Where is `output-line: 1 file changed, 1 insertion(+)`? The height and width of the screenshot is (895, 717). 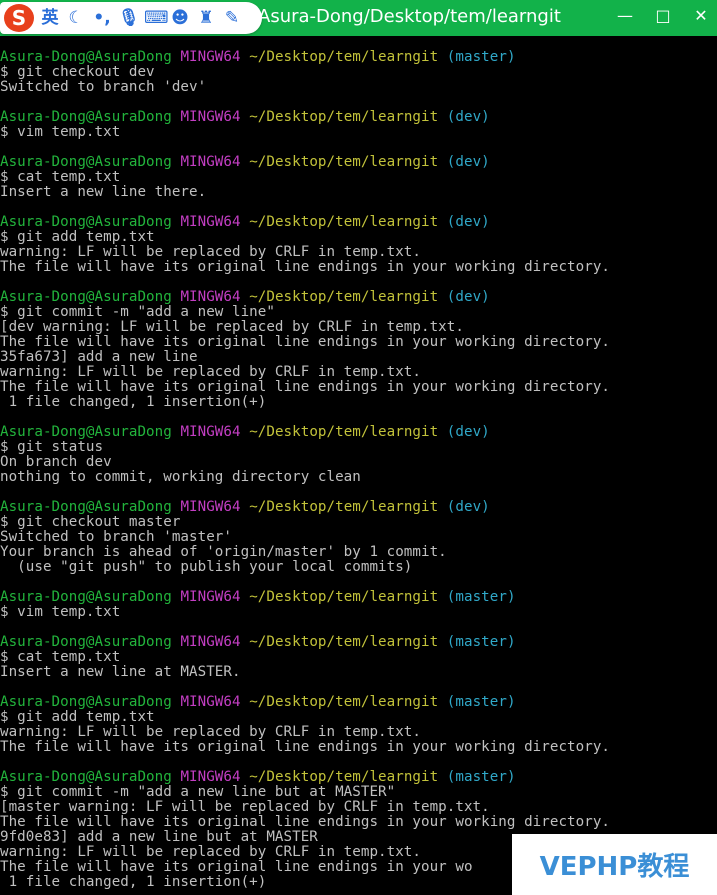
output-line: 1 file changed, 1 insertion(+) is located at coordinates (133, 402).